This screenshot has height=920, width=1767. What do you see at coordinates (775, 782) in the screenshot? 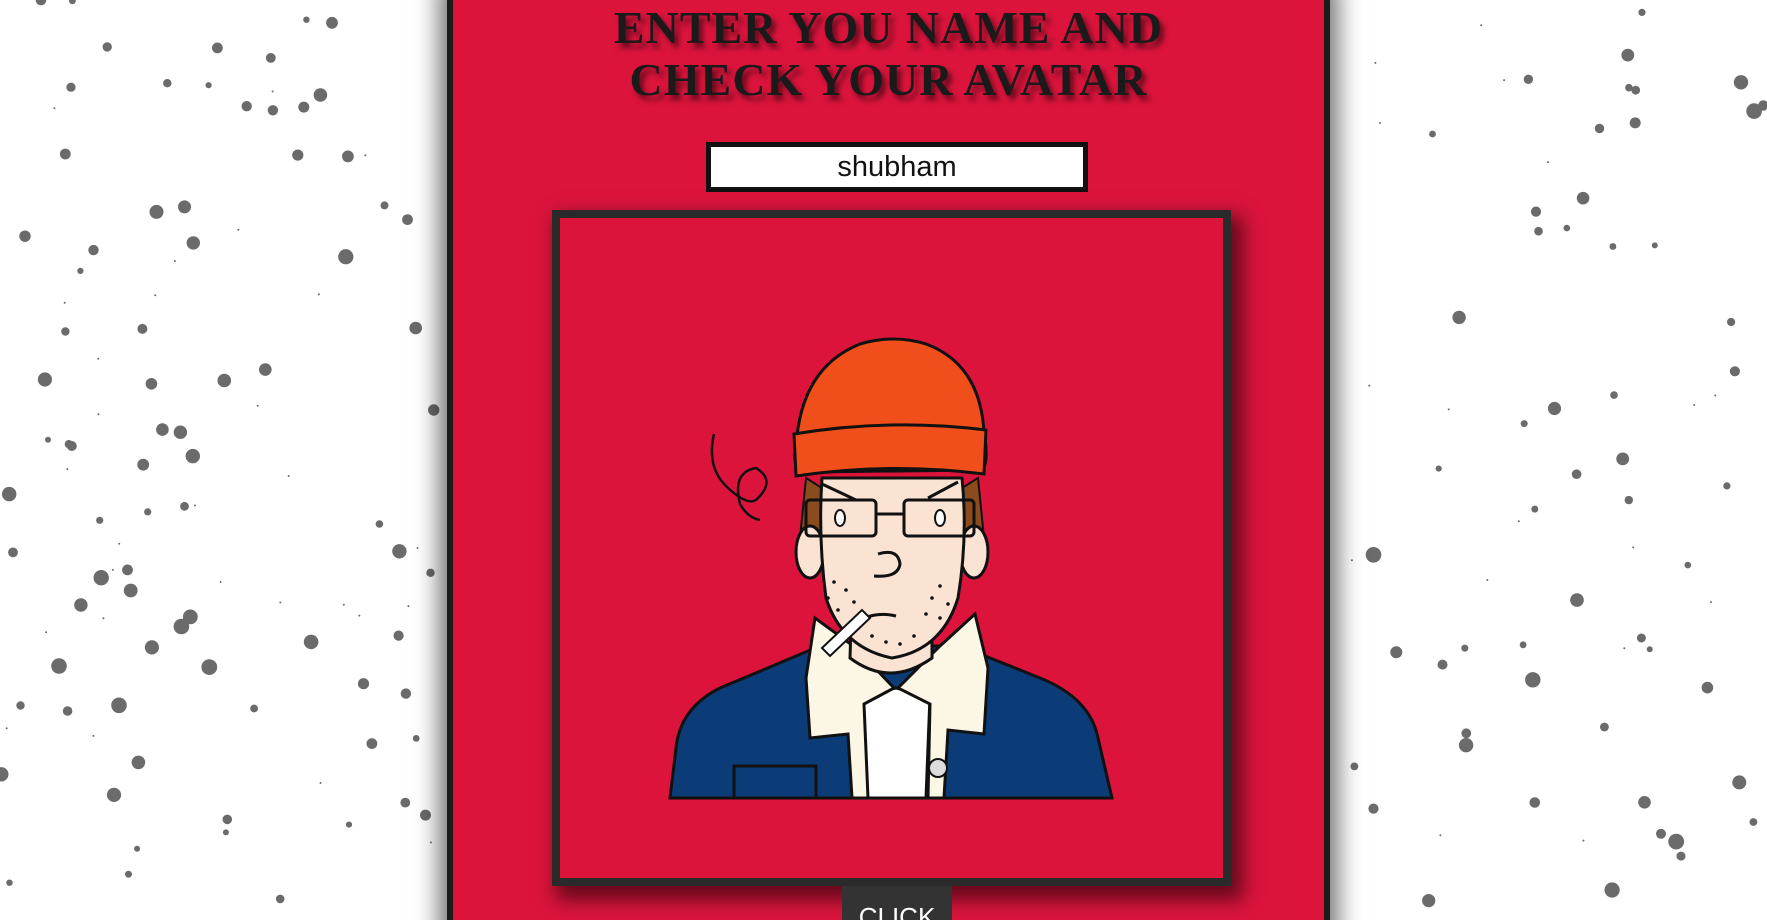
I see `jacket-pocket` at bounding box center [775, 782].